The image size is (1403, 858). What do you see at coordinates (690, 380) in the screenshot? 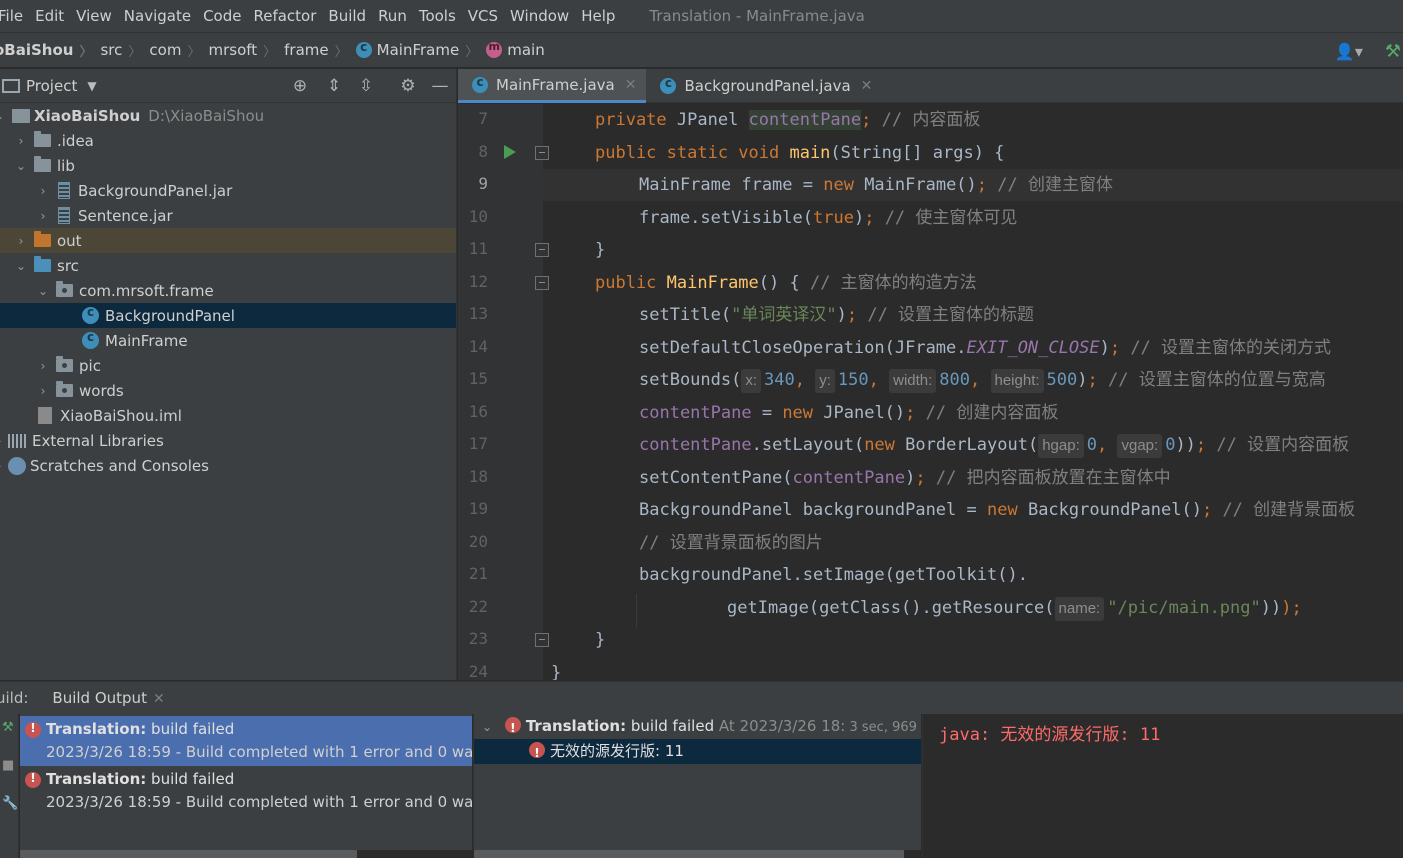
I see `code-token: setBounds(` at bounding box center [690, 380].